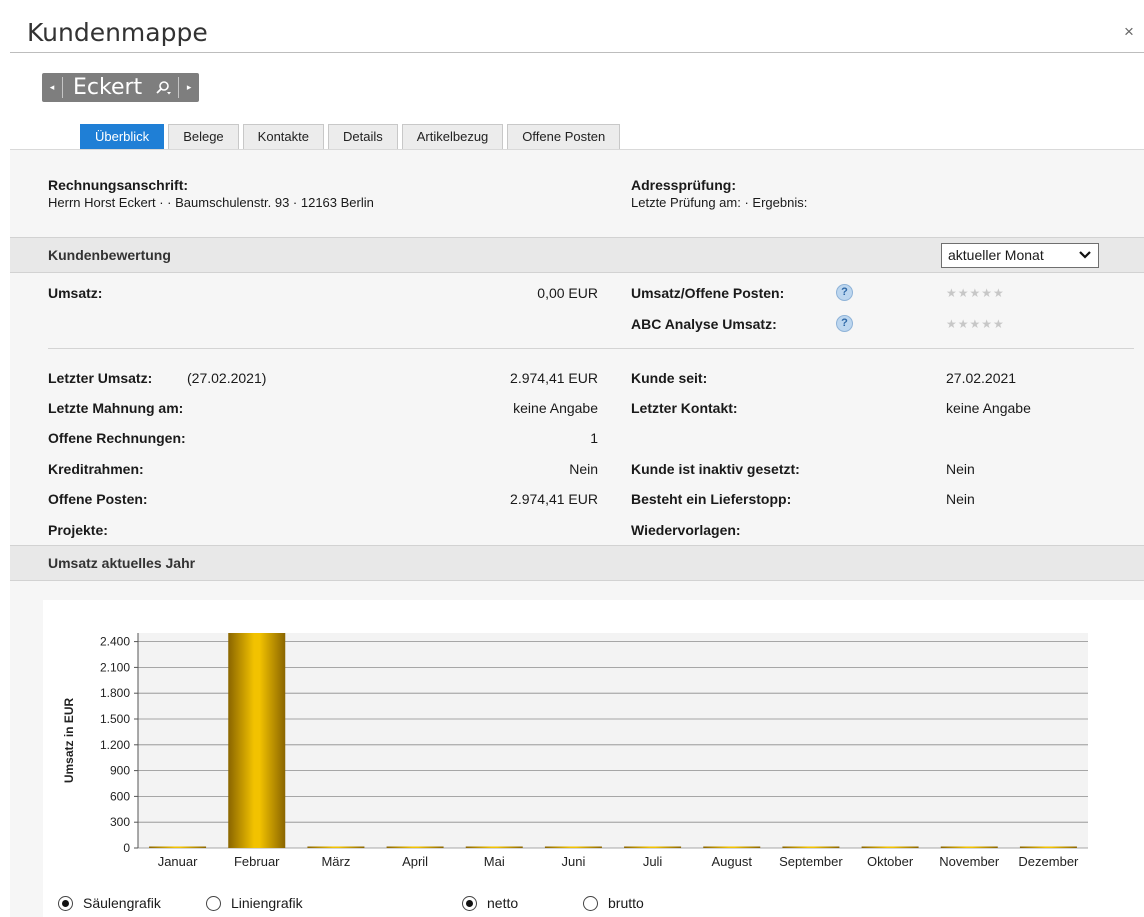  What do you see at coordinates (844, 292) in the screenshot?
I see `umsatz-offene-posten-help-icon: ?` at bounding box center [844, 292].